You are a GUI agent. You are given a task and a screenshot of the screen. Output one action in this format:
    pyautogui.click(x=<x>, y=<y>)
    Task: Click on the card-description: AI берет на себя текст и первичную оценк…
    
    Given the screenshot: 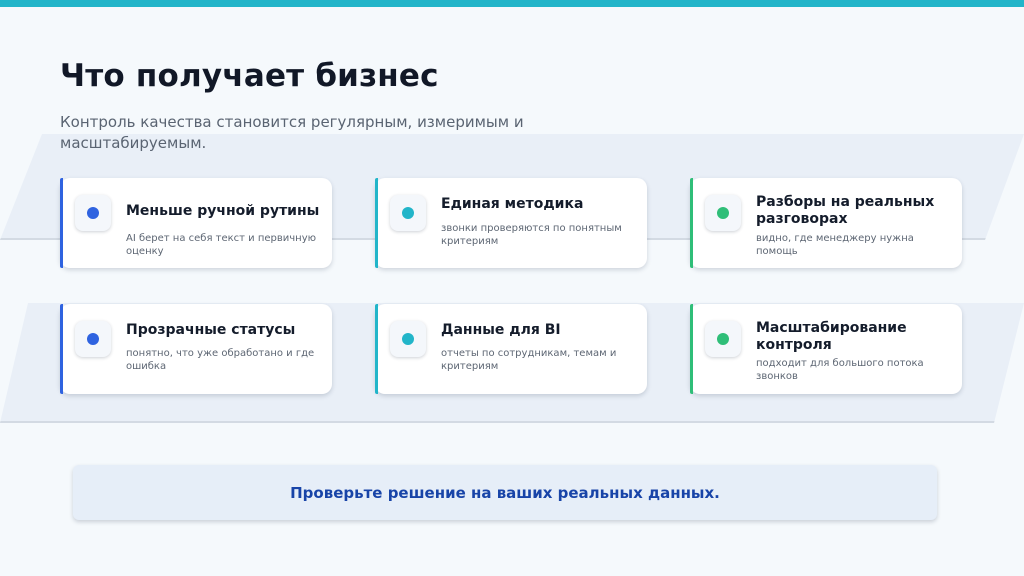 What is the action you would take?
    pyautogui.click(x=221, y=245)
    